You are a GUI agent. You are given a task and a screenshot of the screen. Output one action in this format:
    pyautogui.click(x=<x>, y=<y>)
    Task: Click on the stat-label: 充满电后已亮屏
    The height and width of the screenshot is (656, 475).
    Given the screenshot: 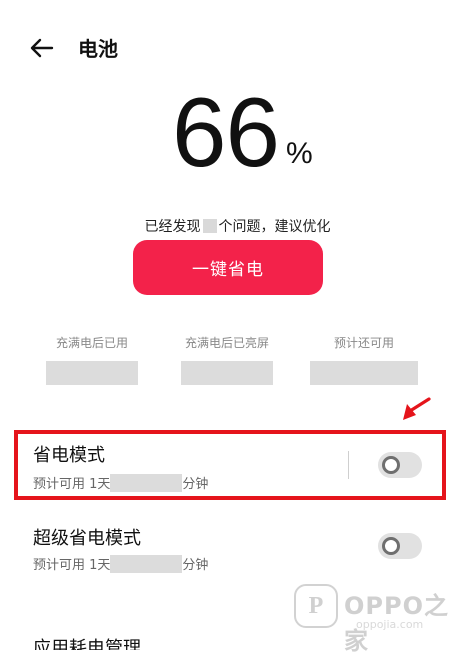 What is the action you would take?
    pyautogui.click(x=226, y=343)
    